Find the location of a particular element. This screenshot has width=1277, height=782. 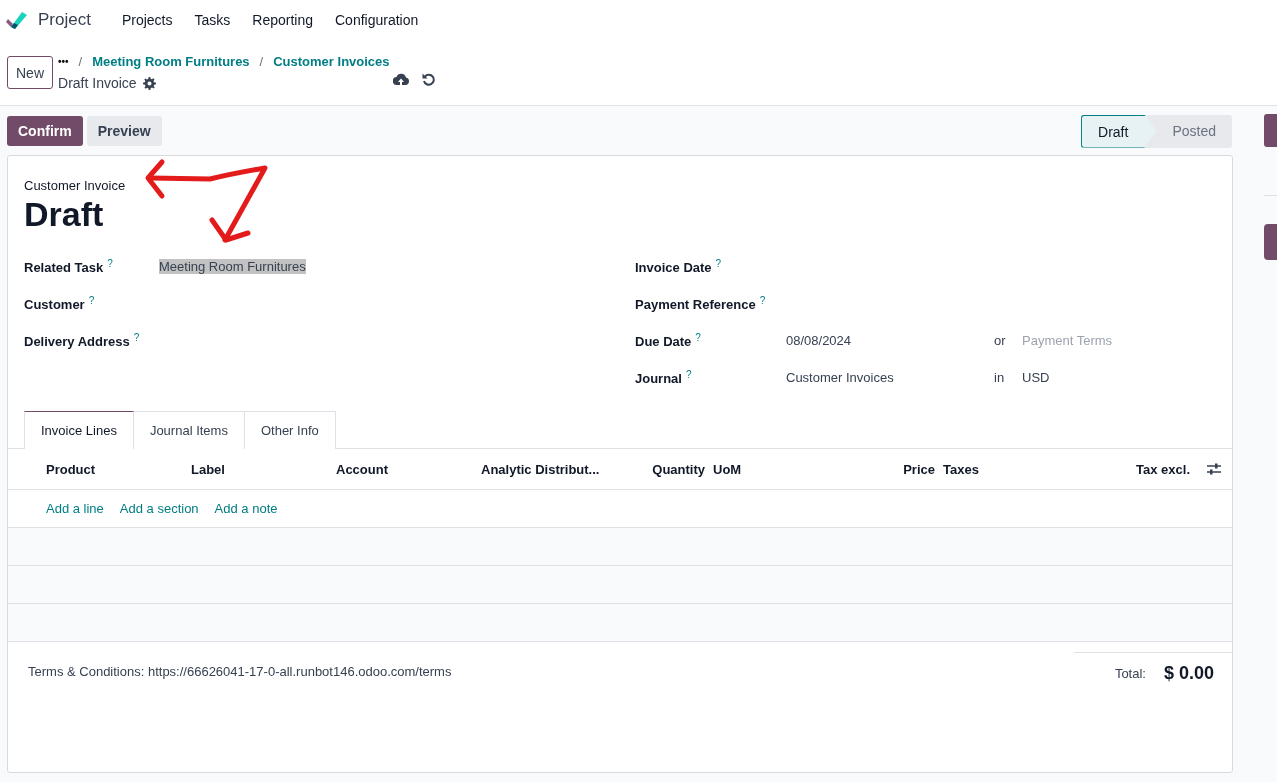

preview-button: Preview is located at coordinates (124, 131).